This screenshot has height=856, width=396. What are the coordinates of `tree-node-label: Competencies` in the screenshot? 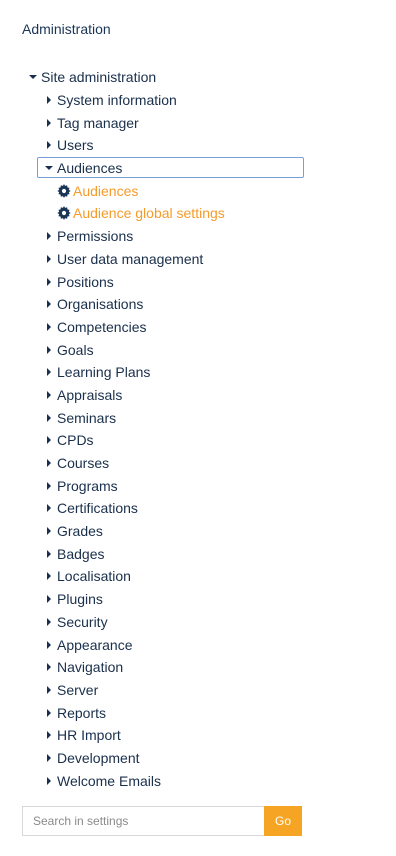 It's located at (102, 326).